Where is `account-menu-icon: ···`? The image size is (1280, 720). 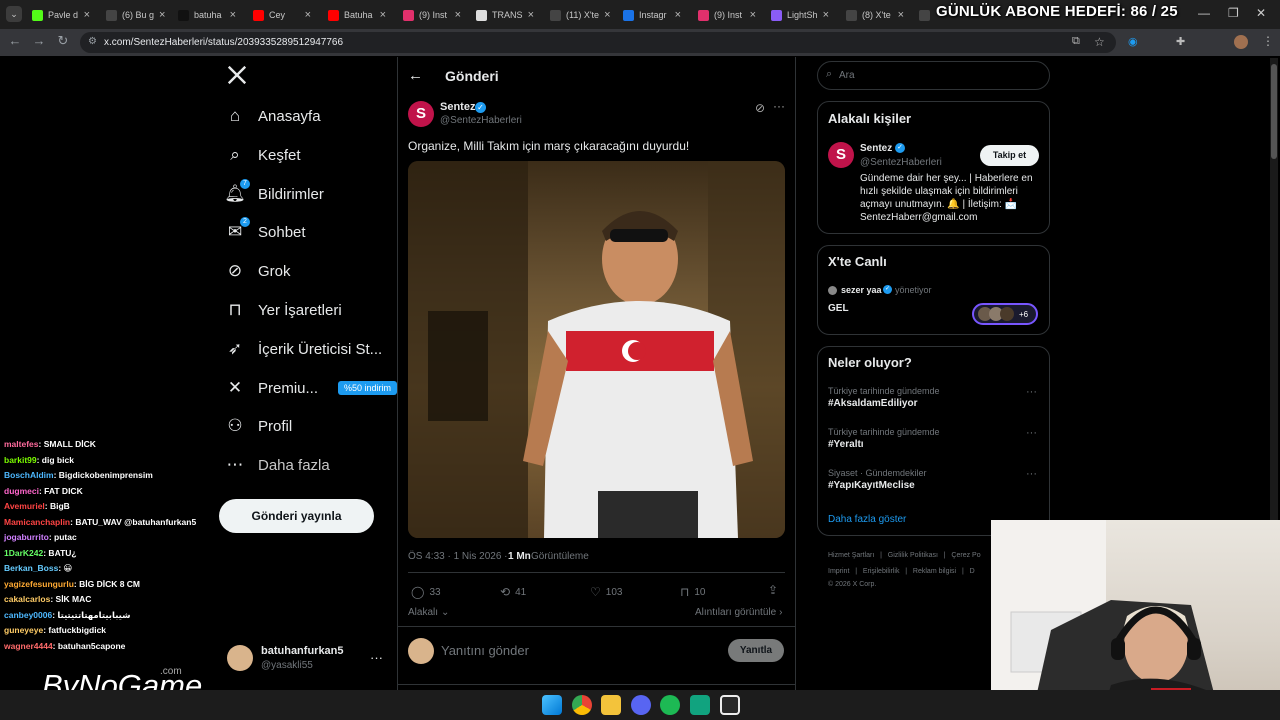 account-menu-icon: ··· is located at coordinates (376, 657).